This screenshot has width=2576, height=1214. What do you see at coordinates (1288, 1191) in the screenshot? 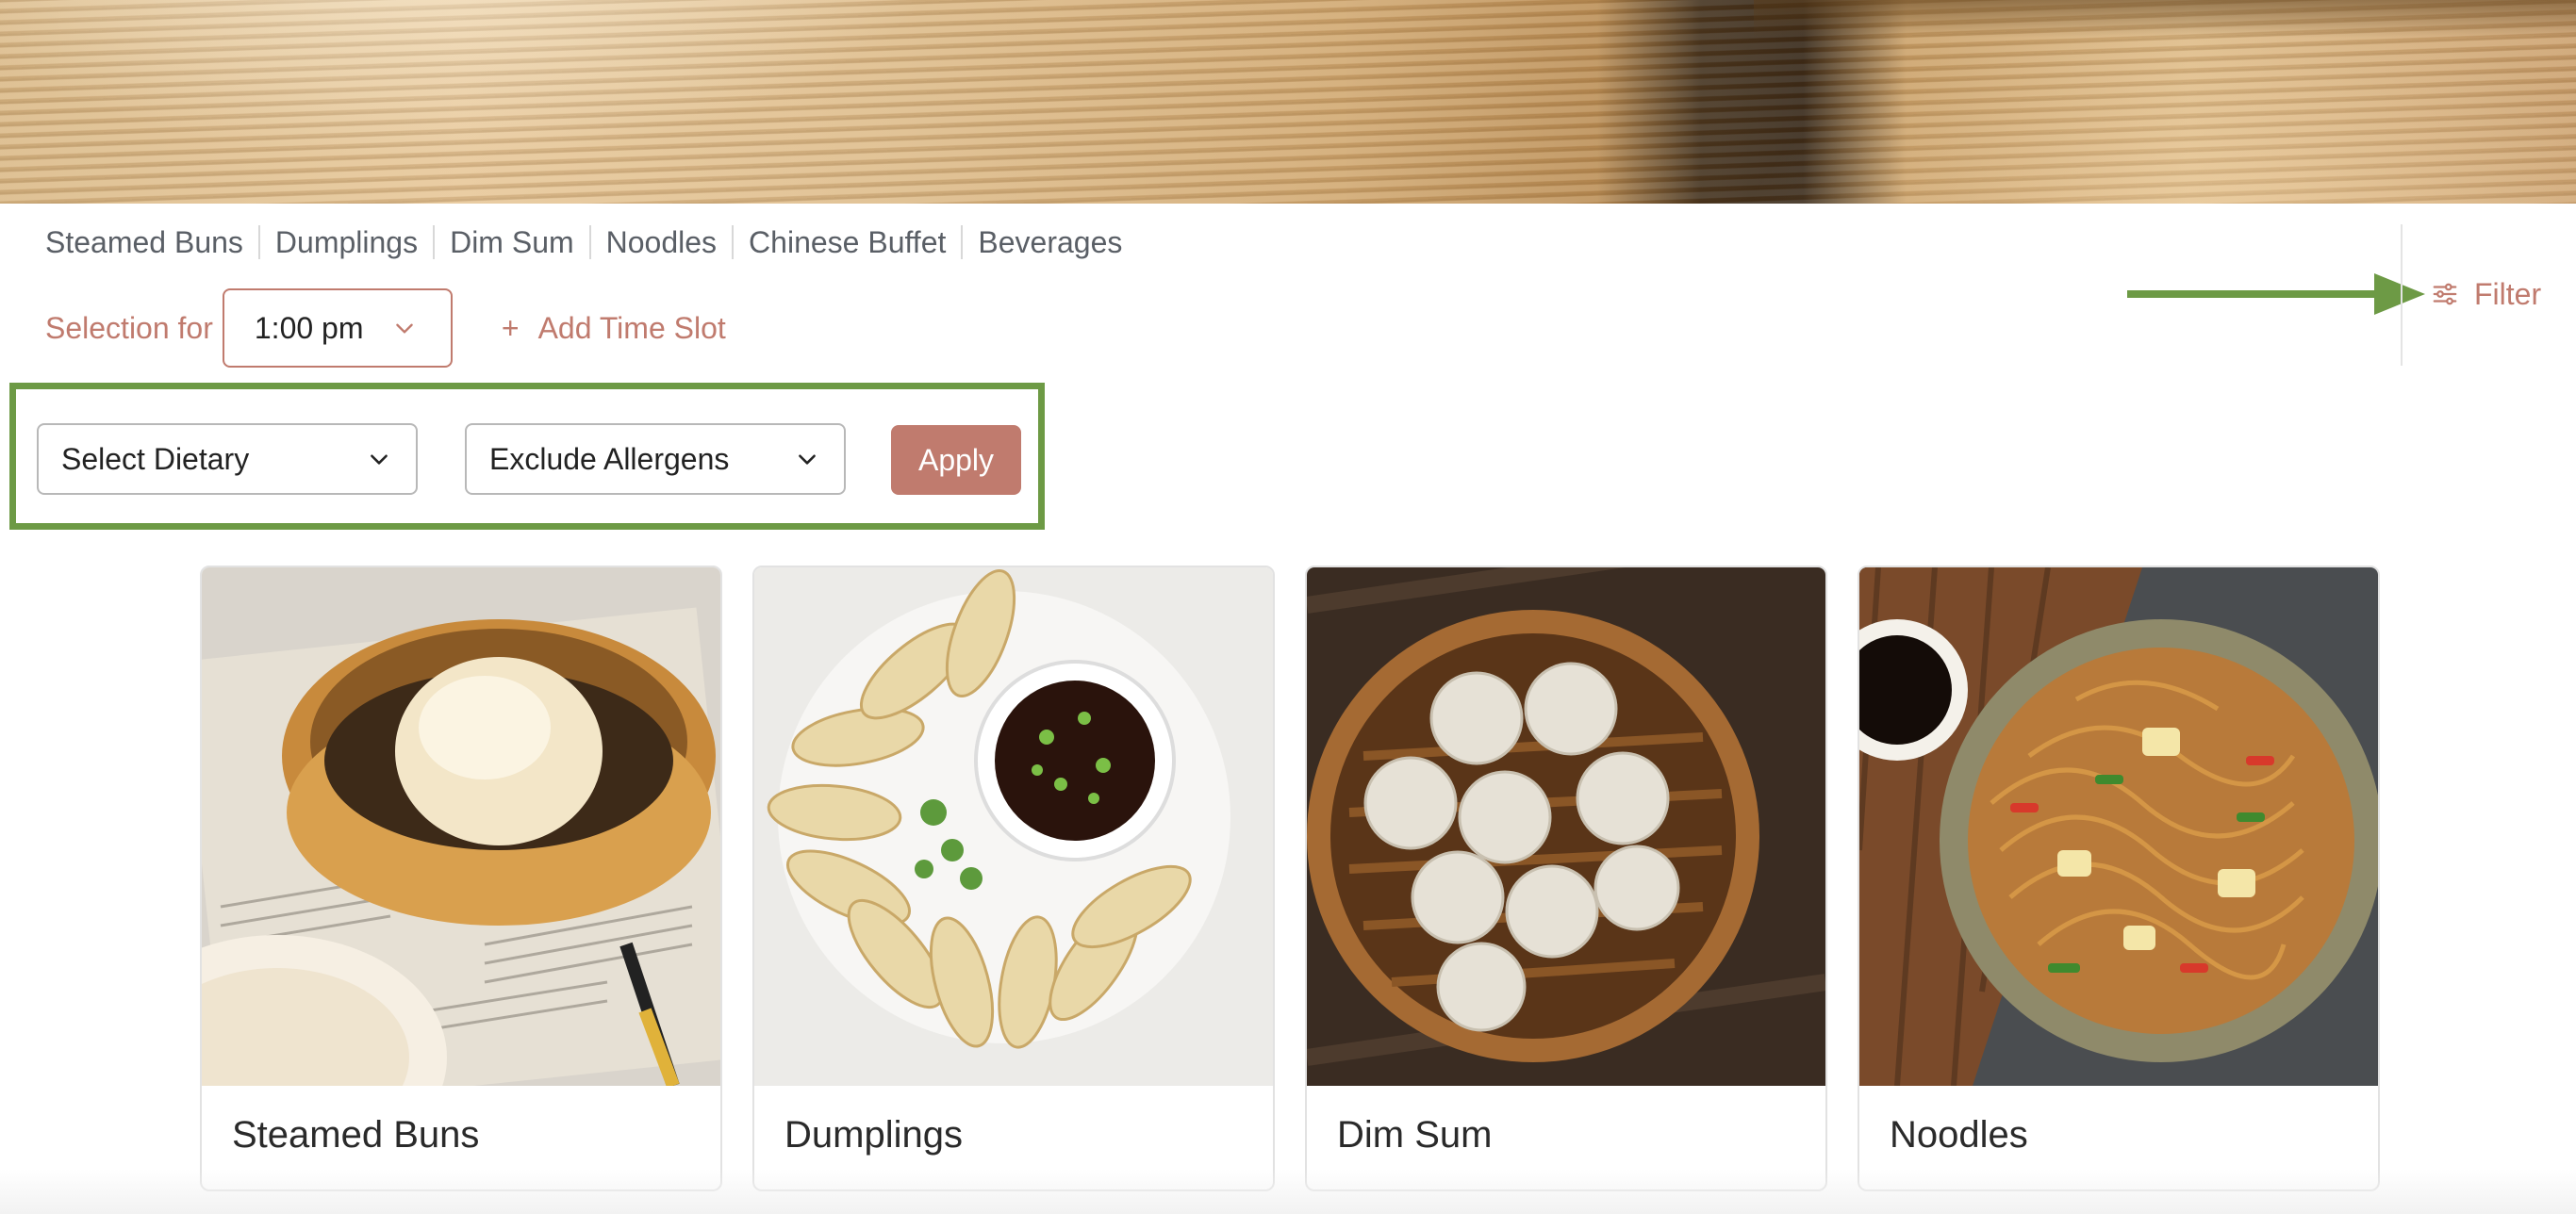
I see `bottom-edge` at bounding box center [1288, 1191].